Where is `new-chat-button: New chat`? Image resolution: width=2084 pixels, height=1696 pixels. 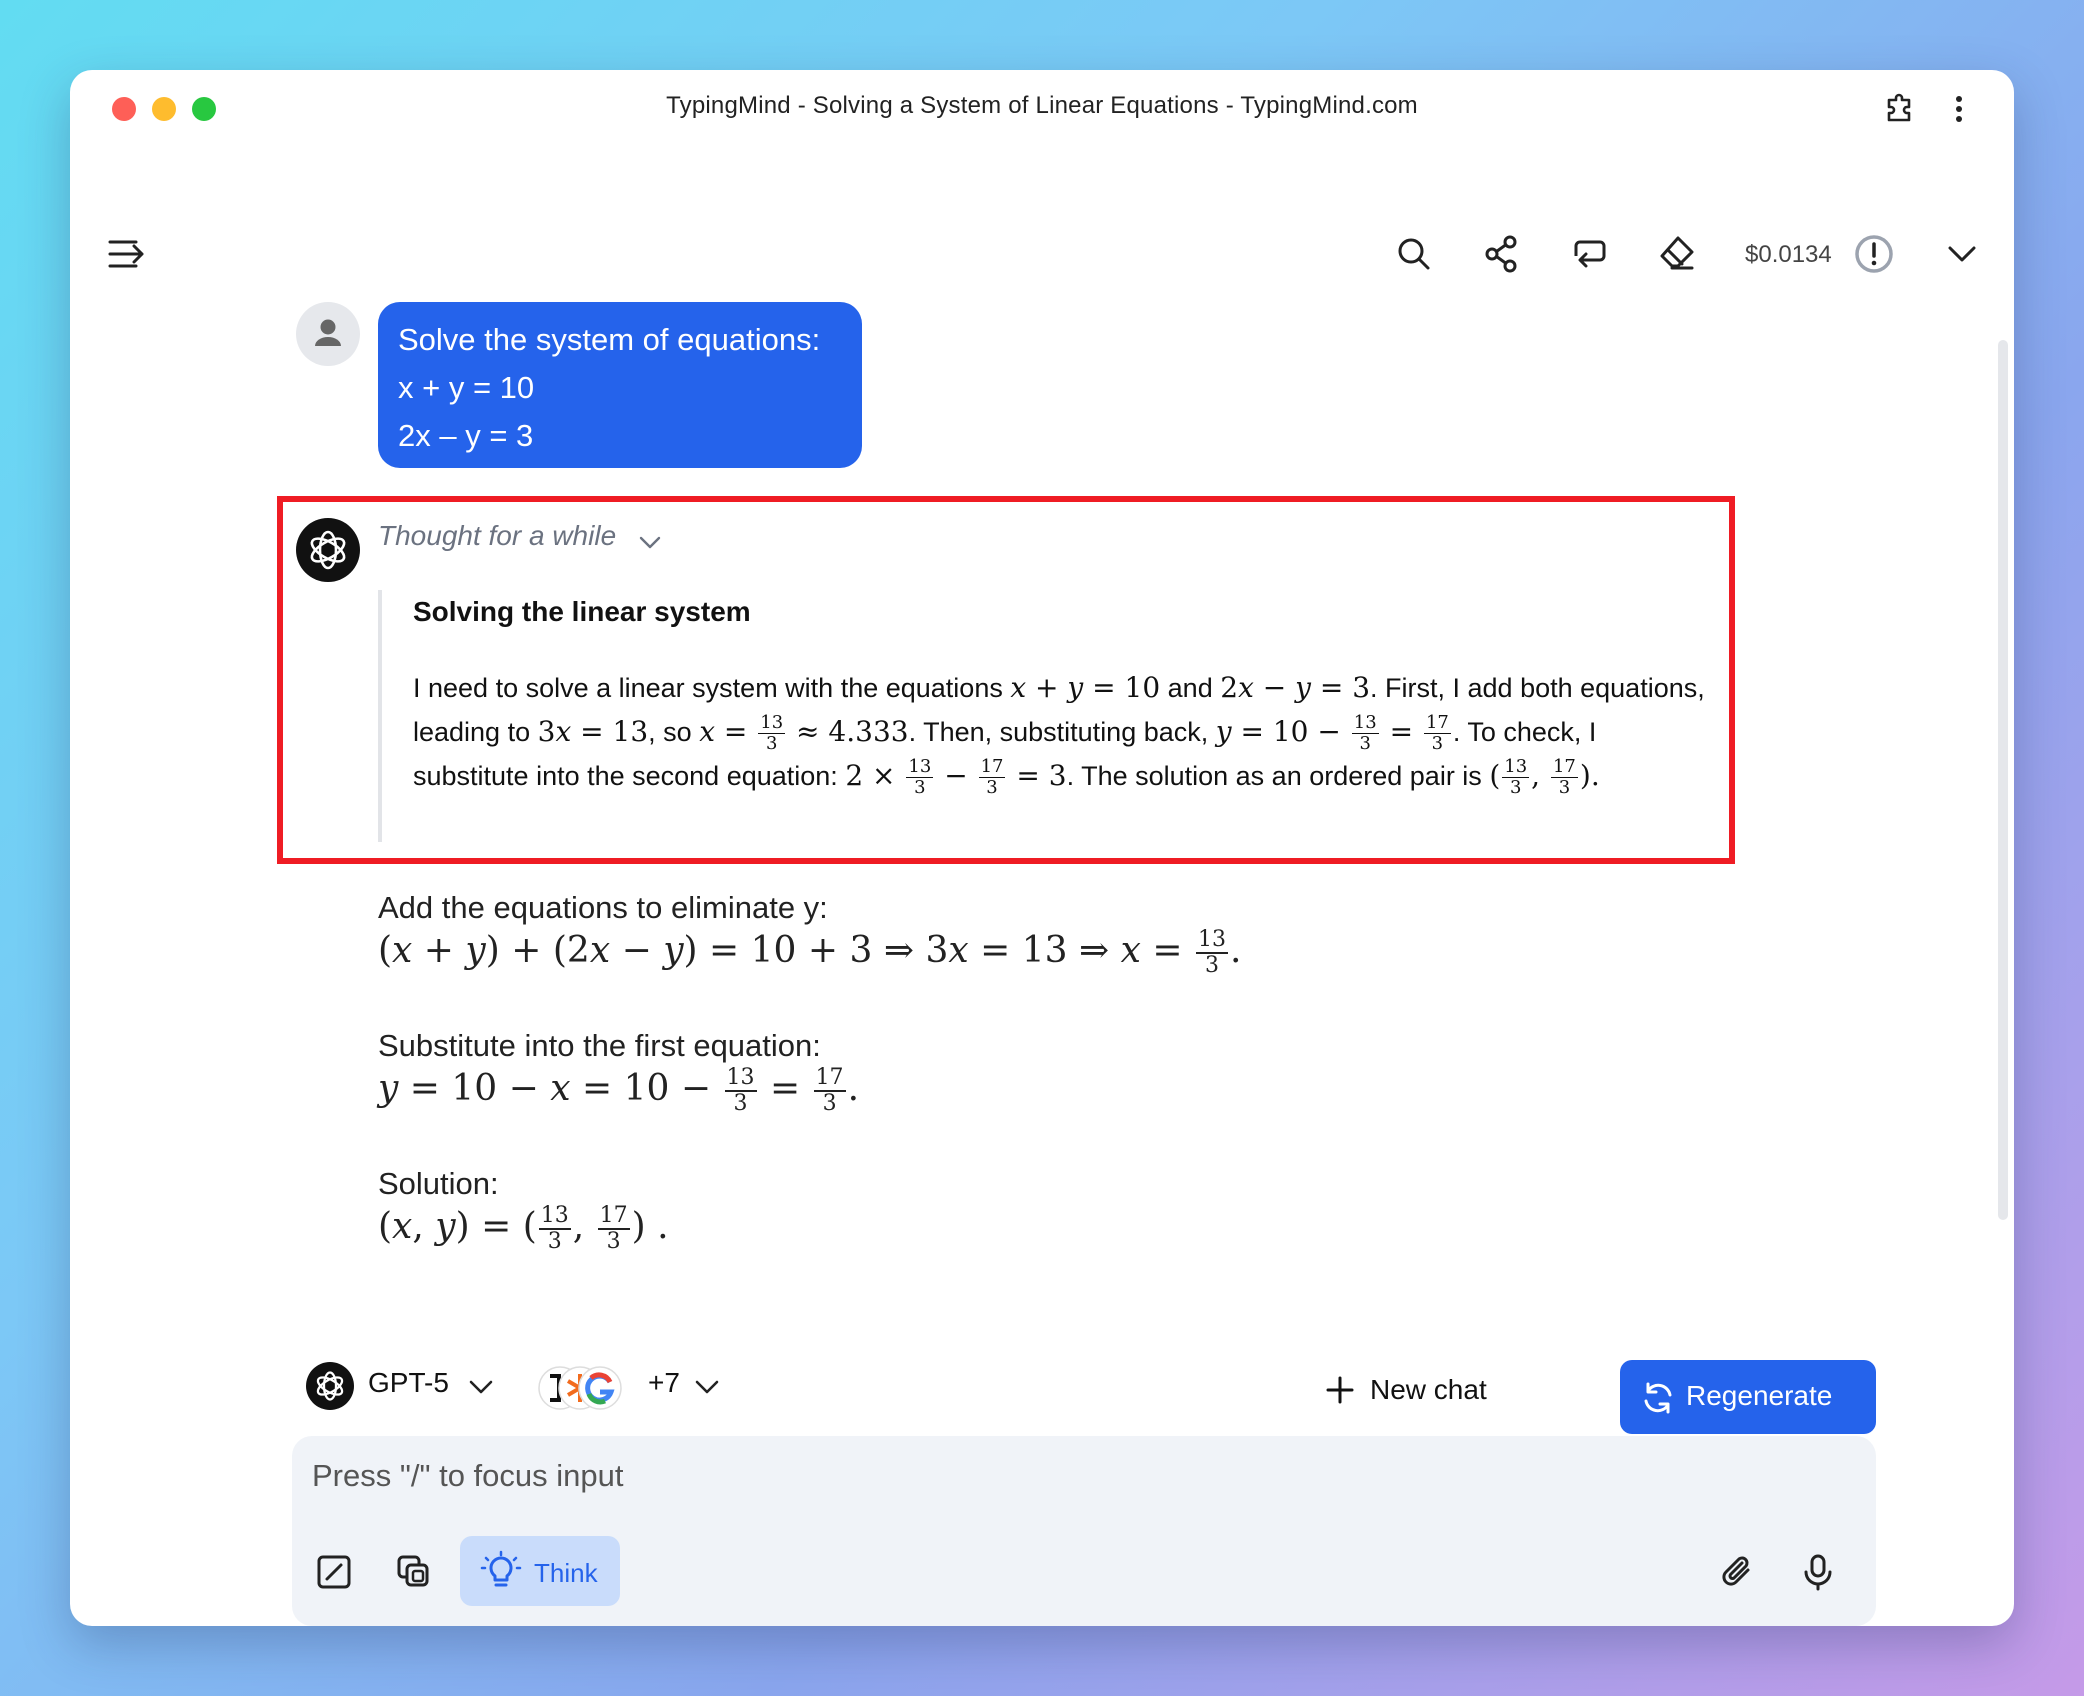 new-chat-button: New chat is located at coordinates (1460, 1389).